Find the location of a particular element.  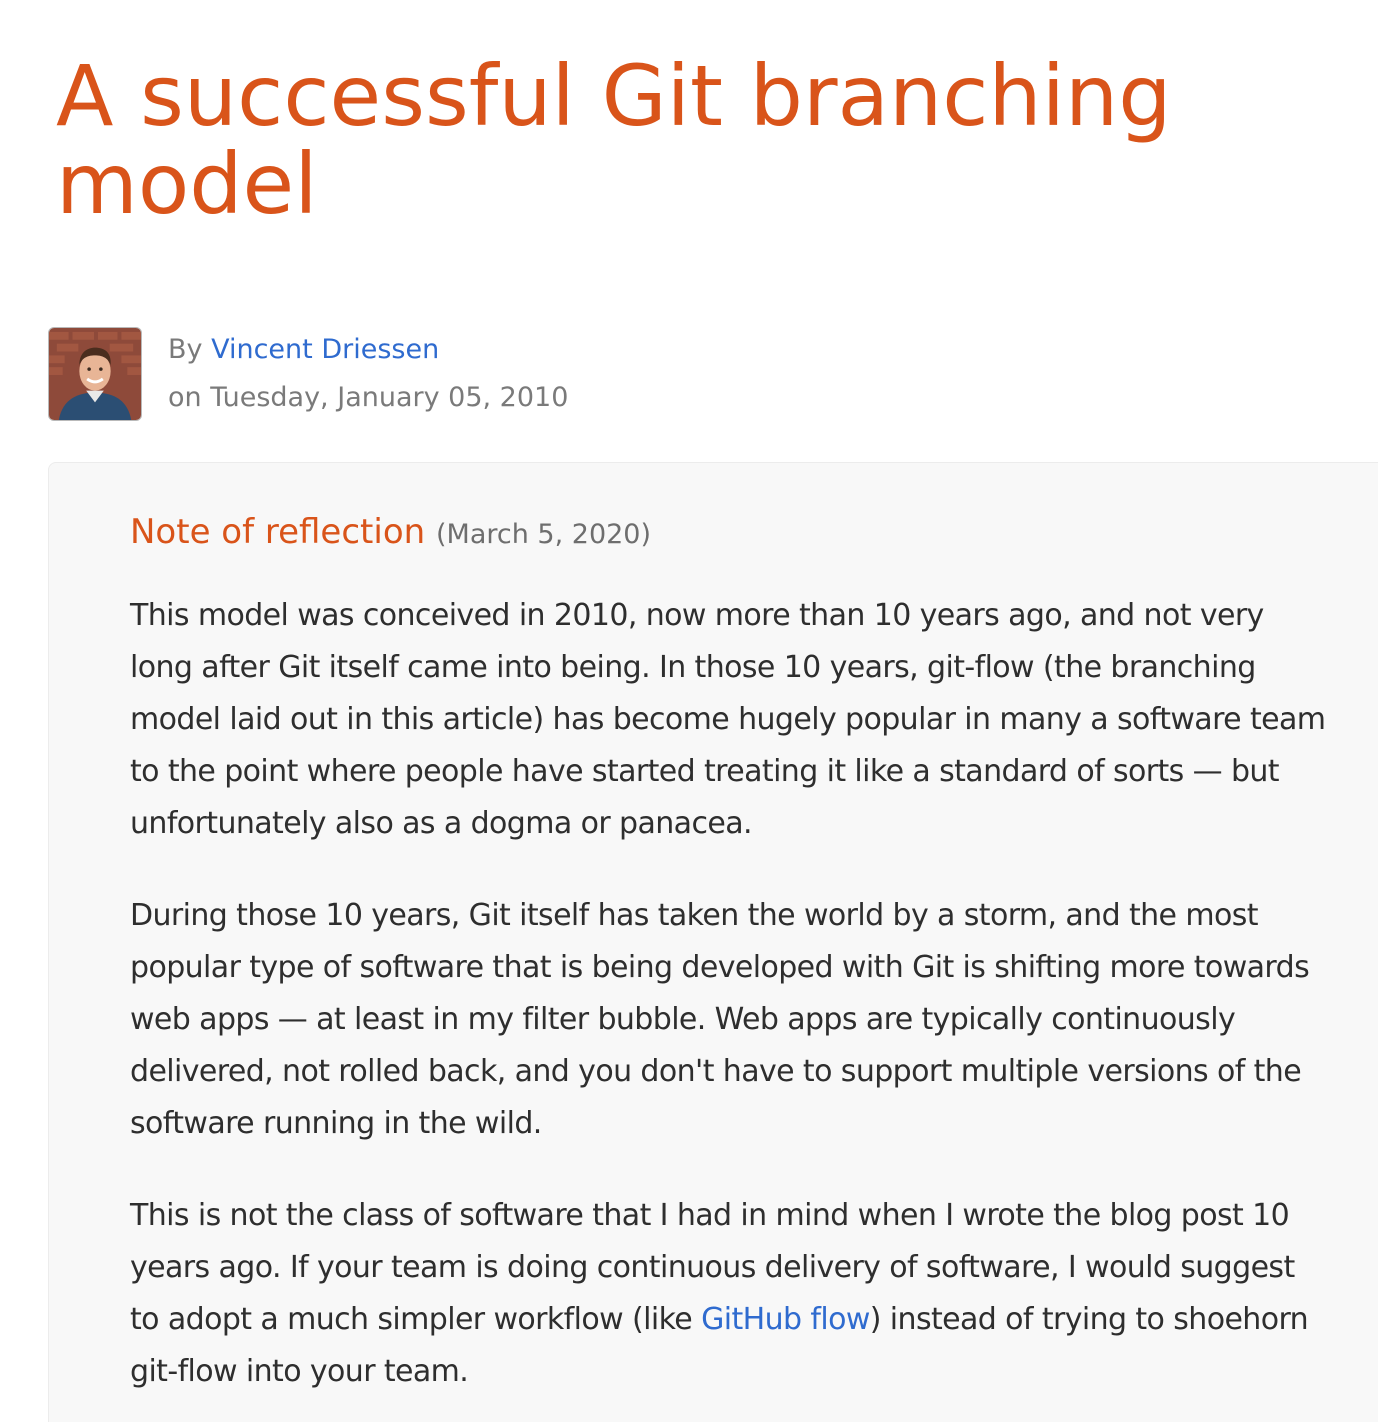

author-link: Vincent Driessen is located at coordinates (325, 349).